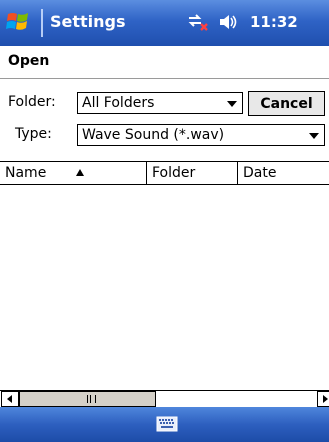  I want to click on column-date-label: Date, so click(260, 173).